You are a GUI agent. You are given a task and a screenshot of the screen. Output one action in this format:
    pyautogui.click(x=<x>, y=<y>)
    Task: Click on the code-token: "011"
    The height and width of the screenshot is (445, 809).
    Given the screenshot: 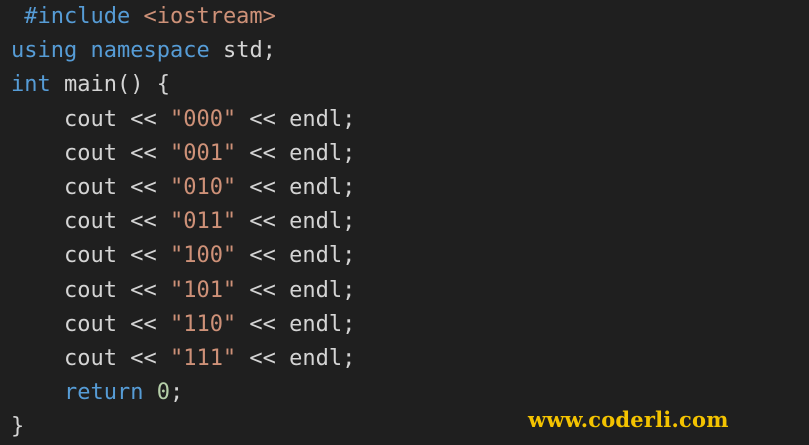 What is the action you would take?
    pyautogui.click(x=203, y=222)
    